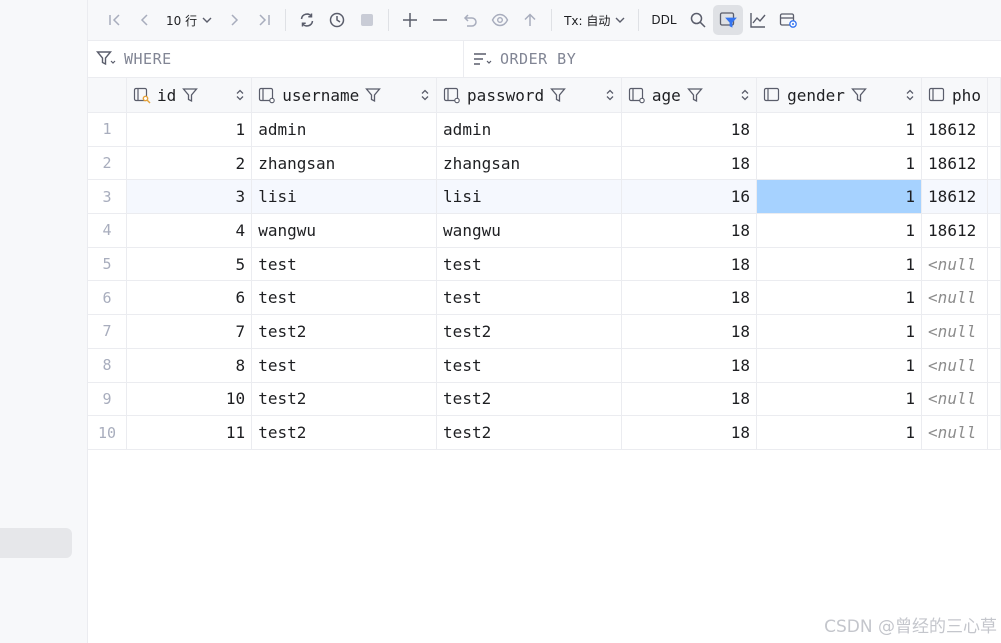 This screenshot has width=1001, height=643. What do you see at coordinates (689, 197) in the screenshot?
I see `cell-age: 16` at bounding box center [689, 197].